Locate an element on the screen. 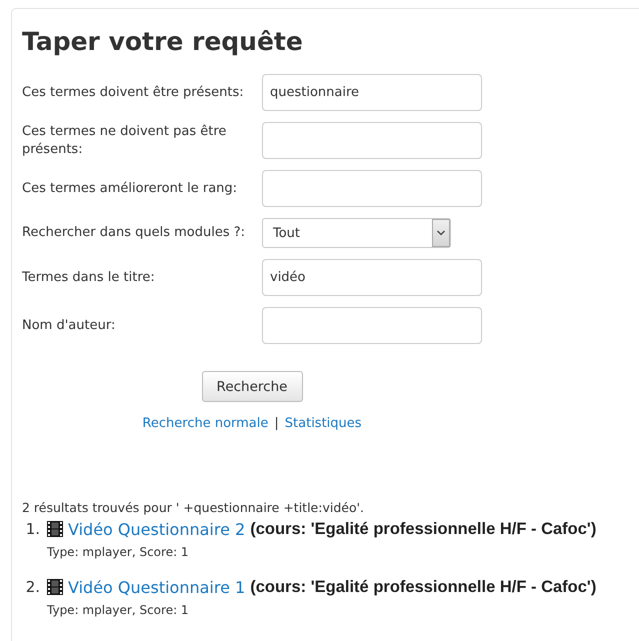 The width and height of the screenshot is (639, 641). result-link: Vidéo Questionnaire 2 is located at coordinates (157, 529).